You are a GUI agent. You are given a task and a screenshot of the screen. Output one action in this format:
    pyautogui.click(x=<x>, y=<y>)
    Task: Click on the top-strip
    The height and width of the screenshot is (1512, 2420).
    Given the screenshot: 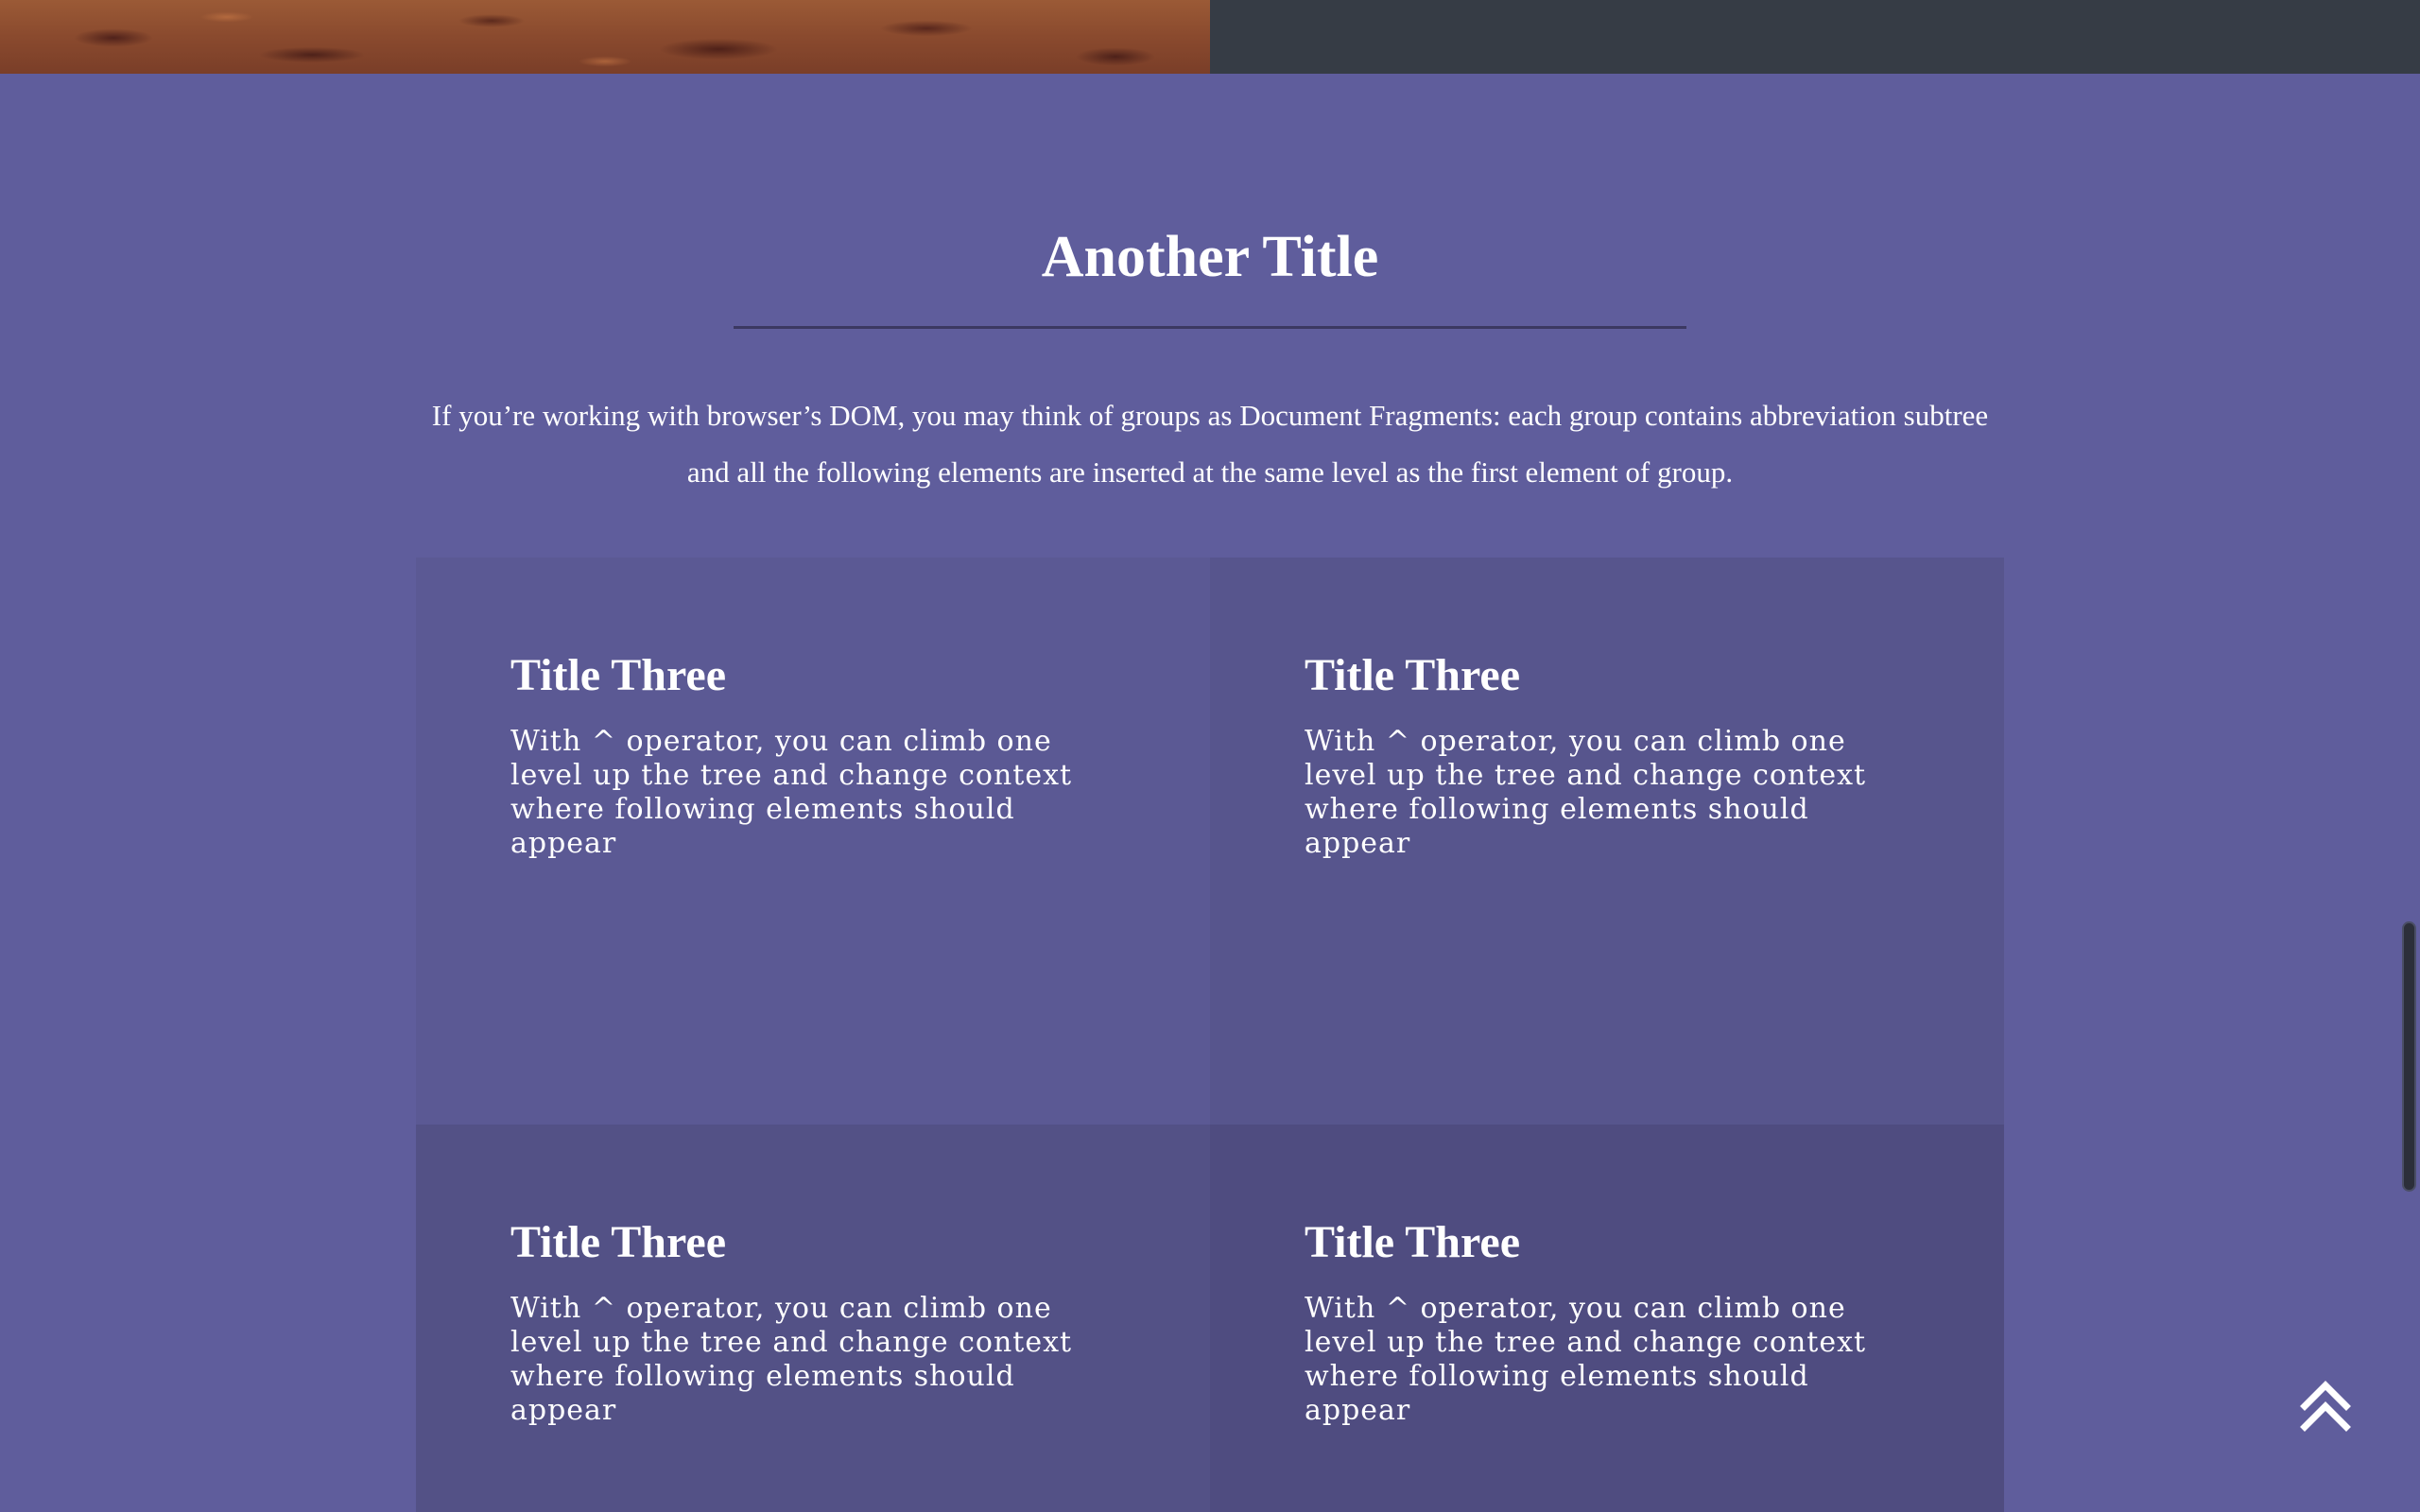 What is the action you would take?
    pyautogui.click(x=1210, y=37)
    